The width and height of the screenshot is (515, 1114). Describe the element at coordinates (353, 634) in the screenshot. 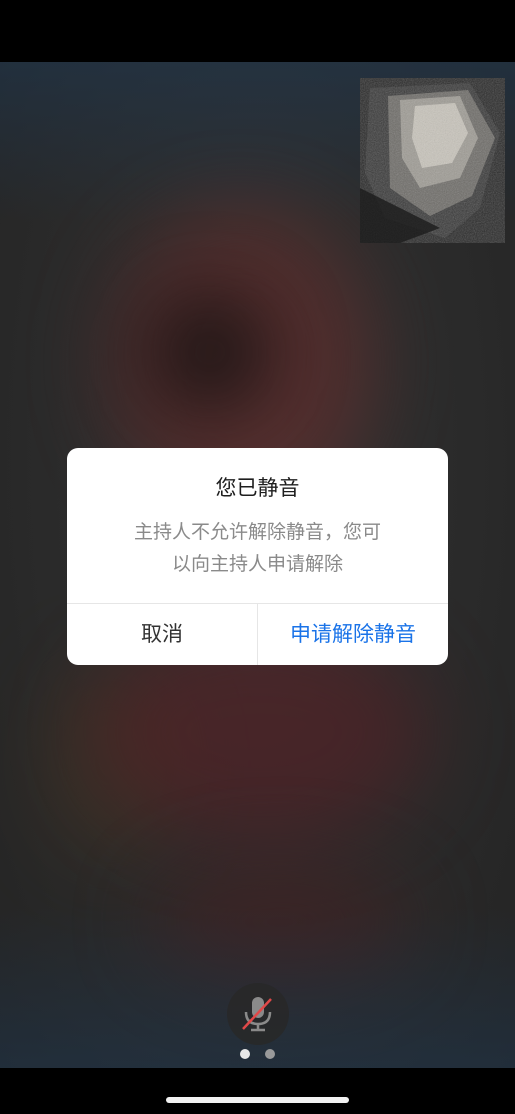

I see `request-unmute-button: 申请解除静音` at that location.